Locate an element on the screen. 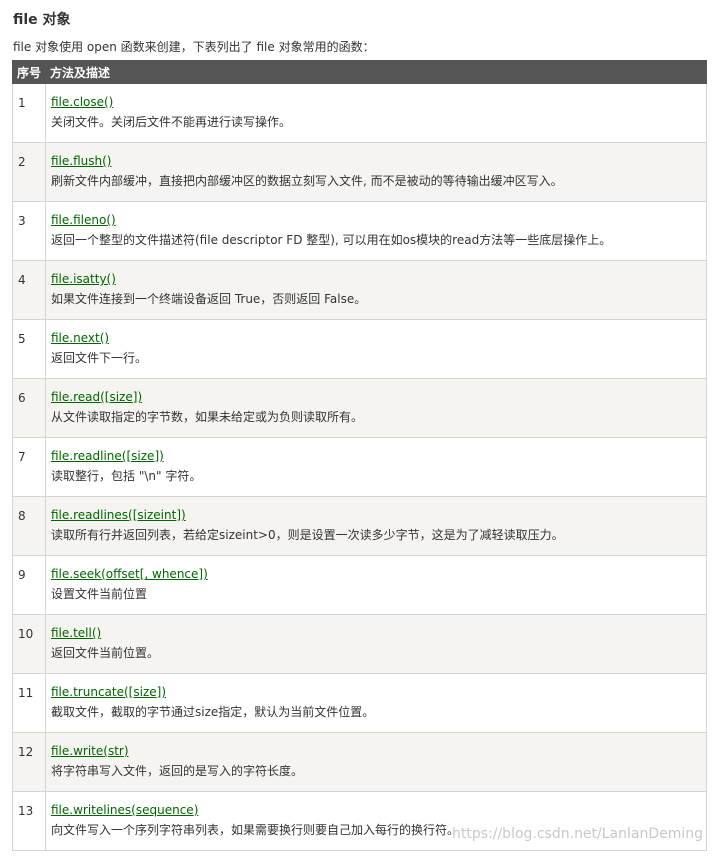 The width and height of the screenshot is (717, 856). method-signature: file.writelines(sequence) is located at coordinates (376, 805).